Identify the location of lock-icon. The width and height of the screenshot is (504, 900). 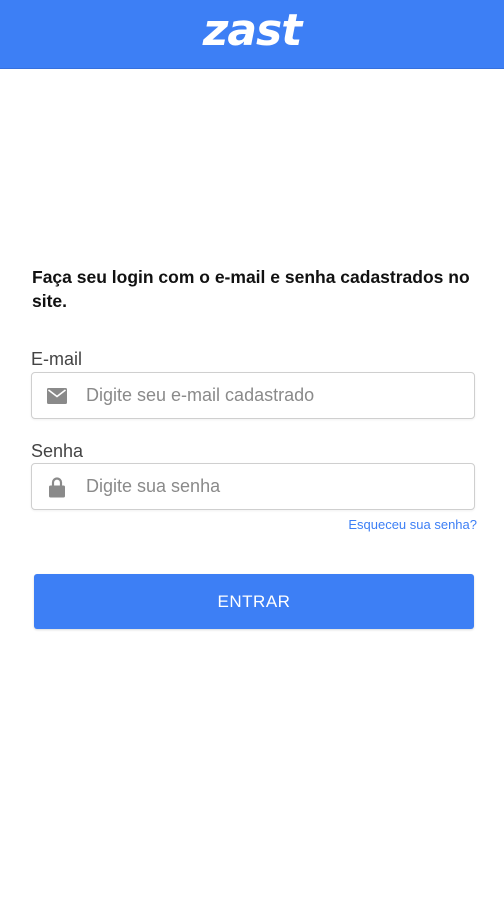
(57, 487).